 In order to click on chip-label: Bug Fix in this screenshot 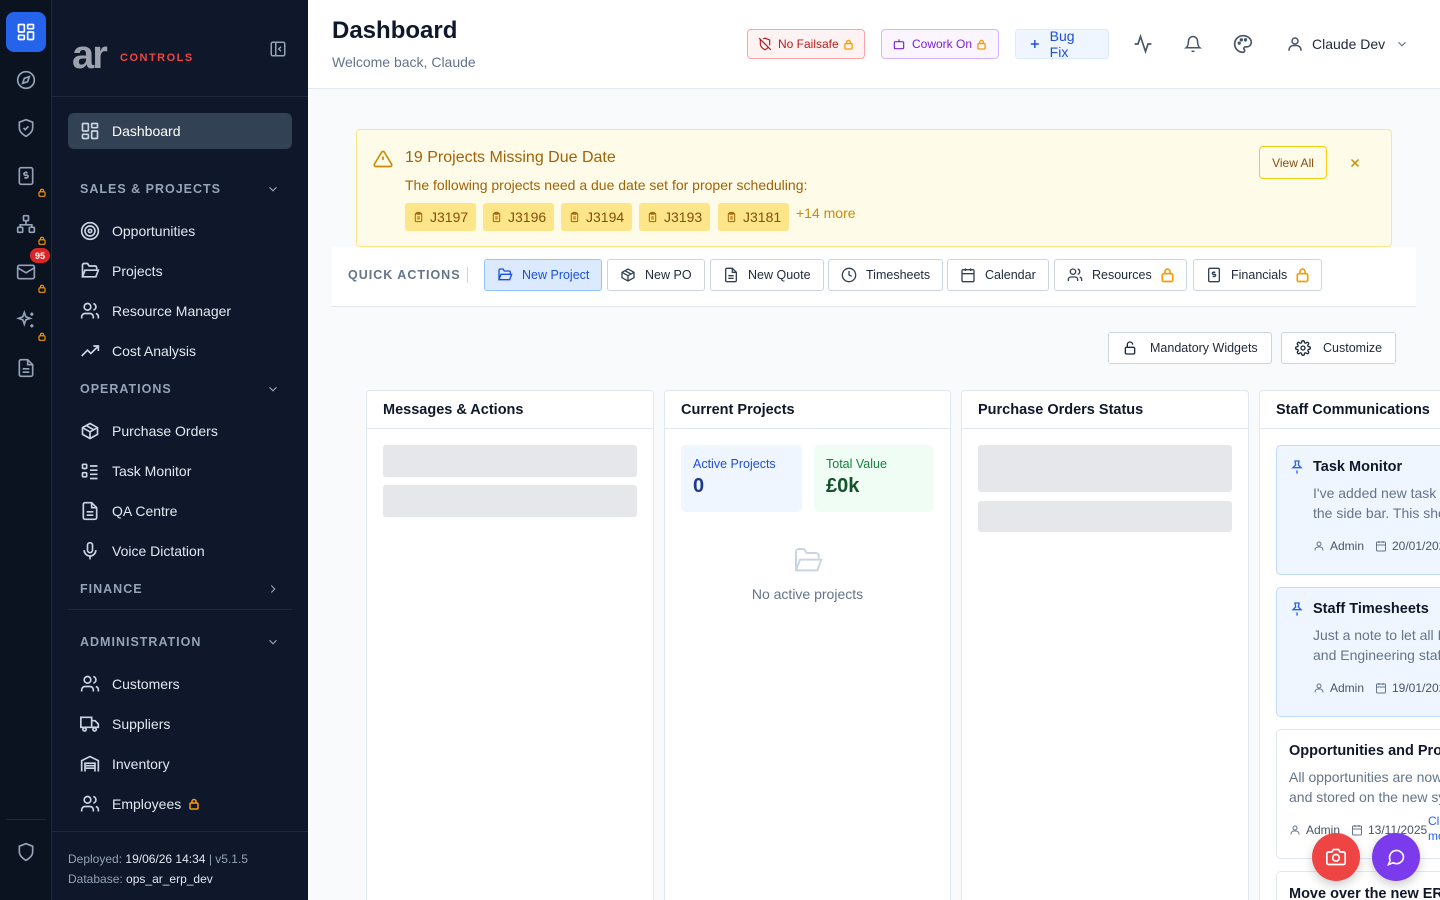, I will do `click(1062, 44)`.